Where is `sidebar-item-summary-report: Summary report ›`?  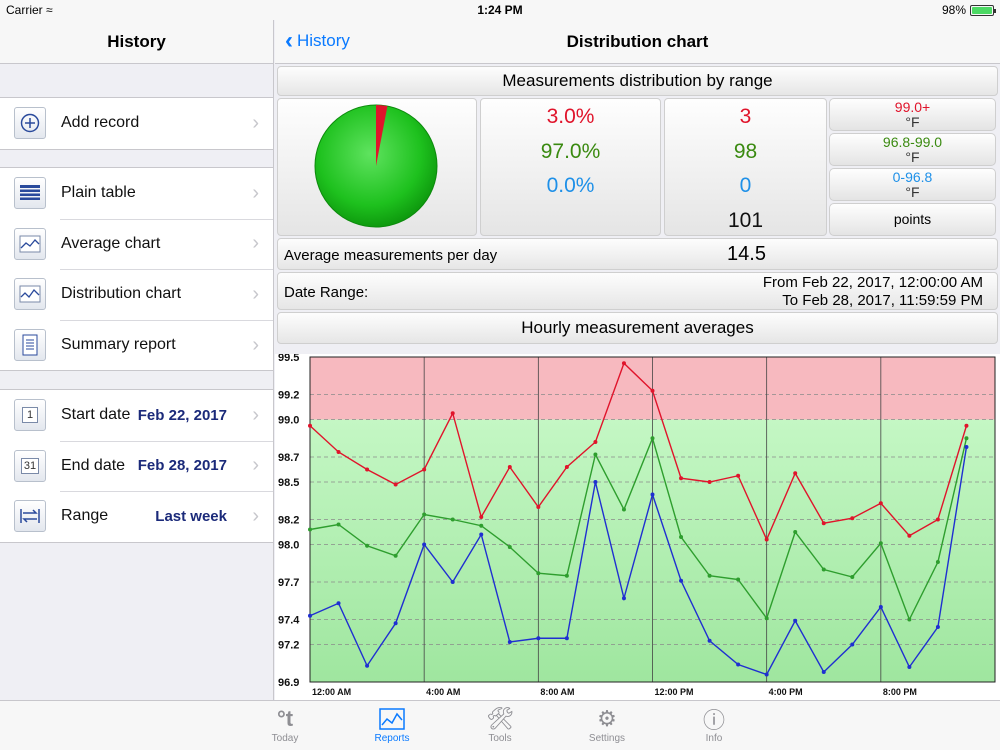
sidebar-item-summary-report: Summary report › is located at coordinates (136, 345).